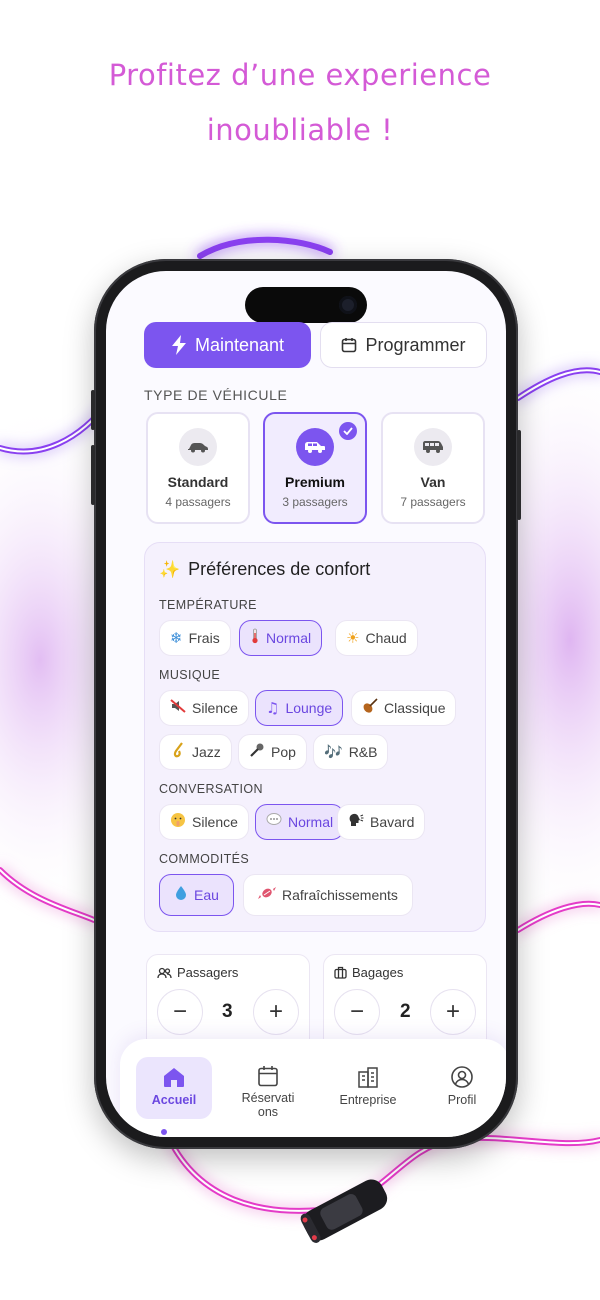 The height and width of the screenshot is (1300, 600). I want to click on vehicle-capacity: 7 passagers, so click(433, 502).